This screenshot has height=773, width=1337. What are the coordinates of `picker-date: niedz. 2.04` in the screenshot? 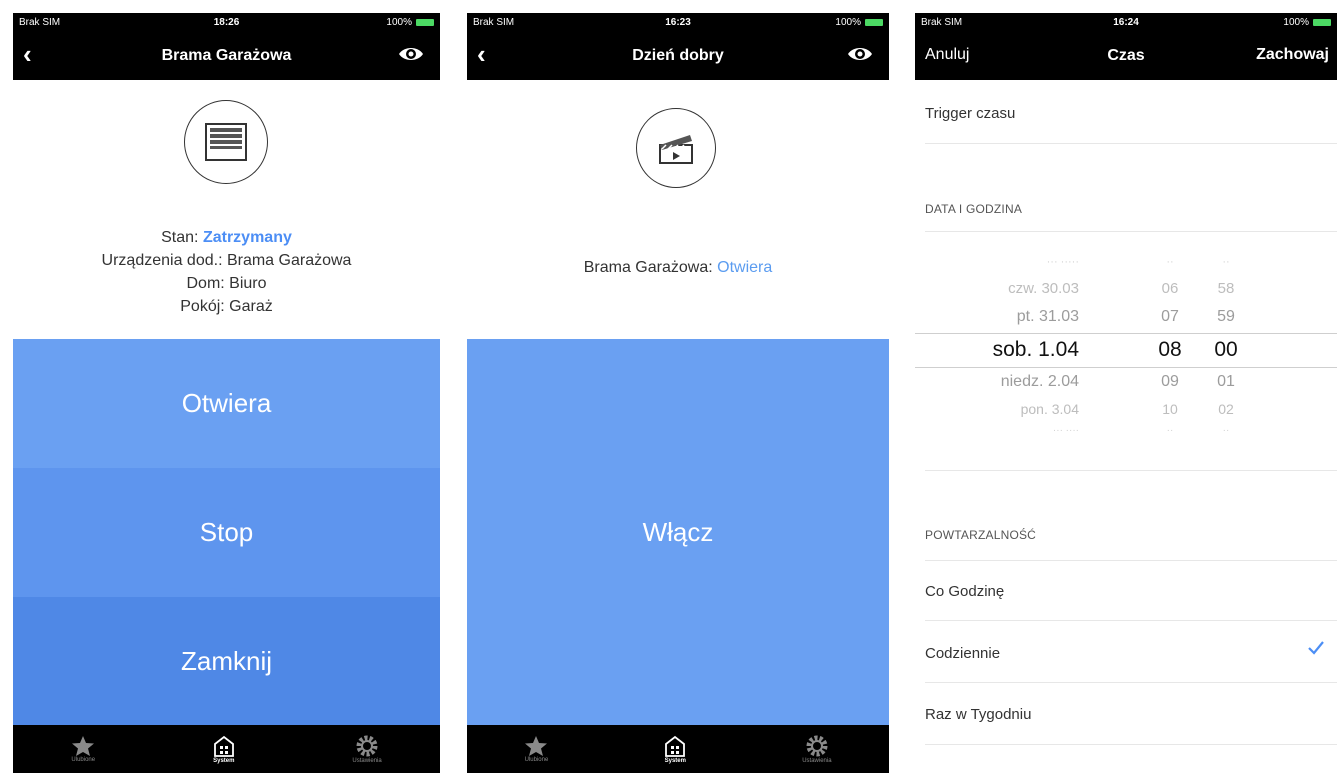 It's located at (1039, 381).